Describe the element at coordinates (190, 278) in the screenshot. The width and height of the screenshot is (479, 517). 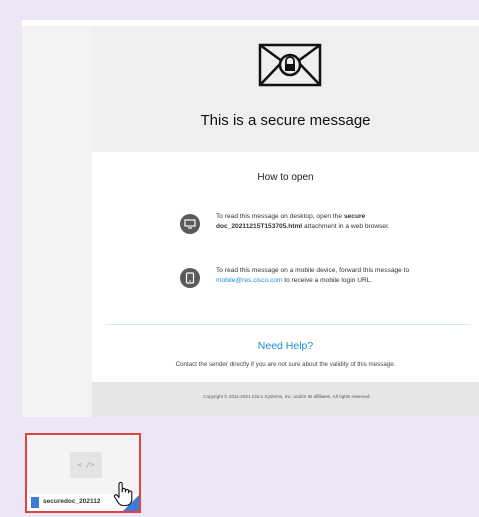
I see `tablet-icon` at that location.